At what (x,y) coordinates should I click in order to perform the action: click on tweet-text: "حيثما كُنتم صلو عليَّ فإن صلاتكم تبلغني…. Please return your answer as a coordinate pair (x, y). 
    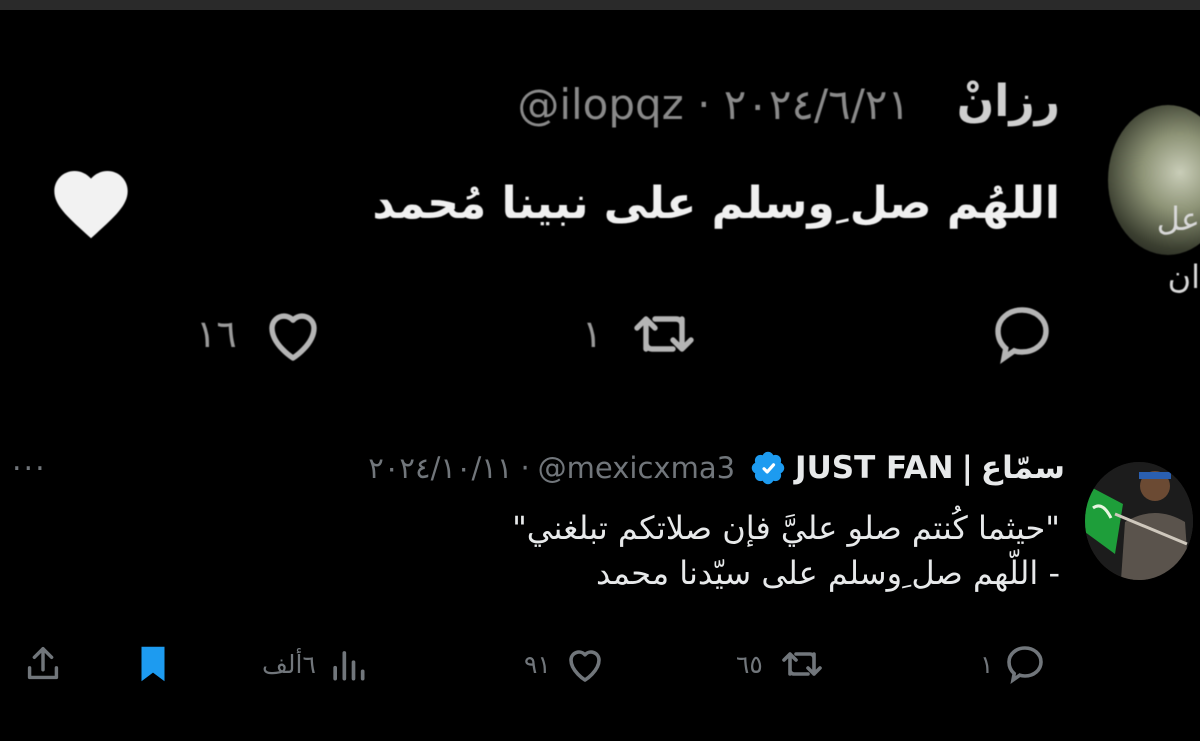
    Looking at the image, I should click on (610, 551).